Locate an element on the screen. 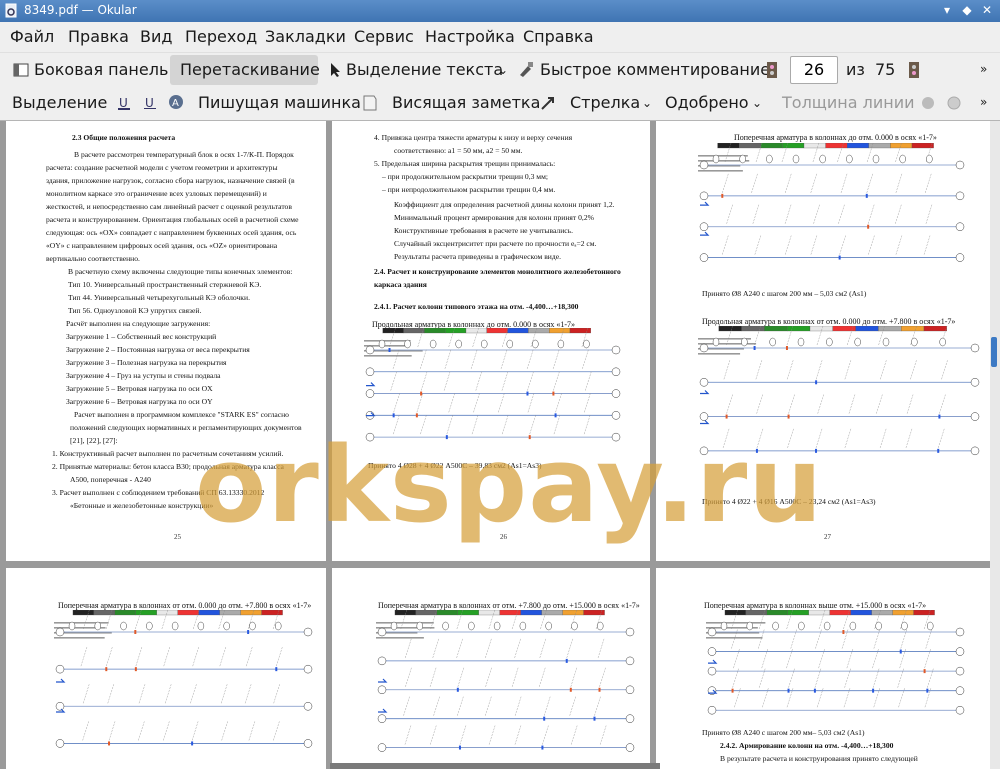  page-29-diagram is located at coordinates (505, 681).